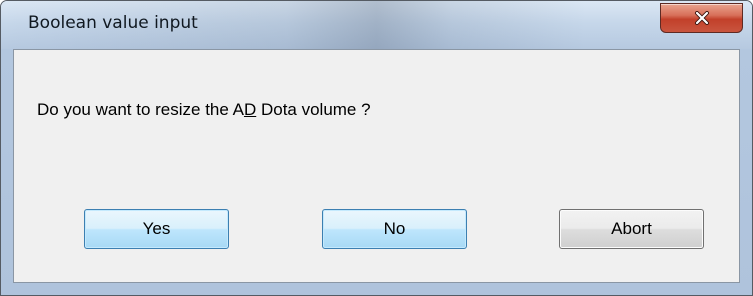 This screenshot has width=753, height=296. What do you see at coordinates (250, 109) in the screenshot?
I see `message-mnemonic: D` at bounding box center [250, 109].